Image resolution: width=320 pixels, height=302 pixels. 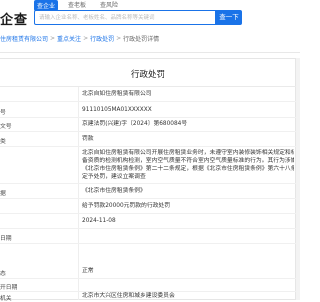 What do you see at coordinates (6, 299) in the screenshot?
I see `row-label: 机关` at bounding box center [6, 299].